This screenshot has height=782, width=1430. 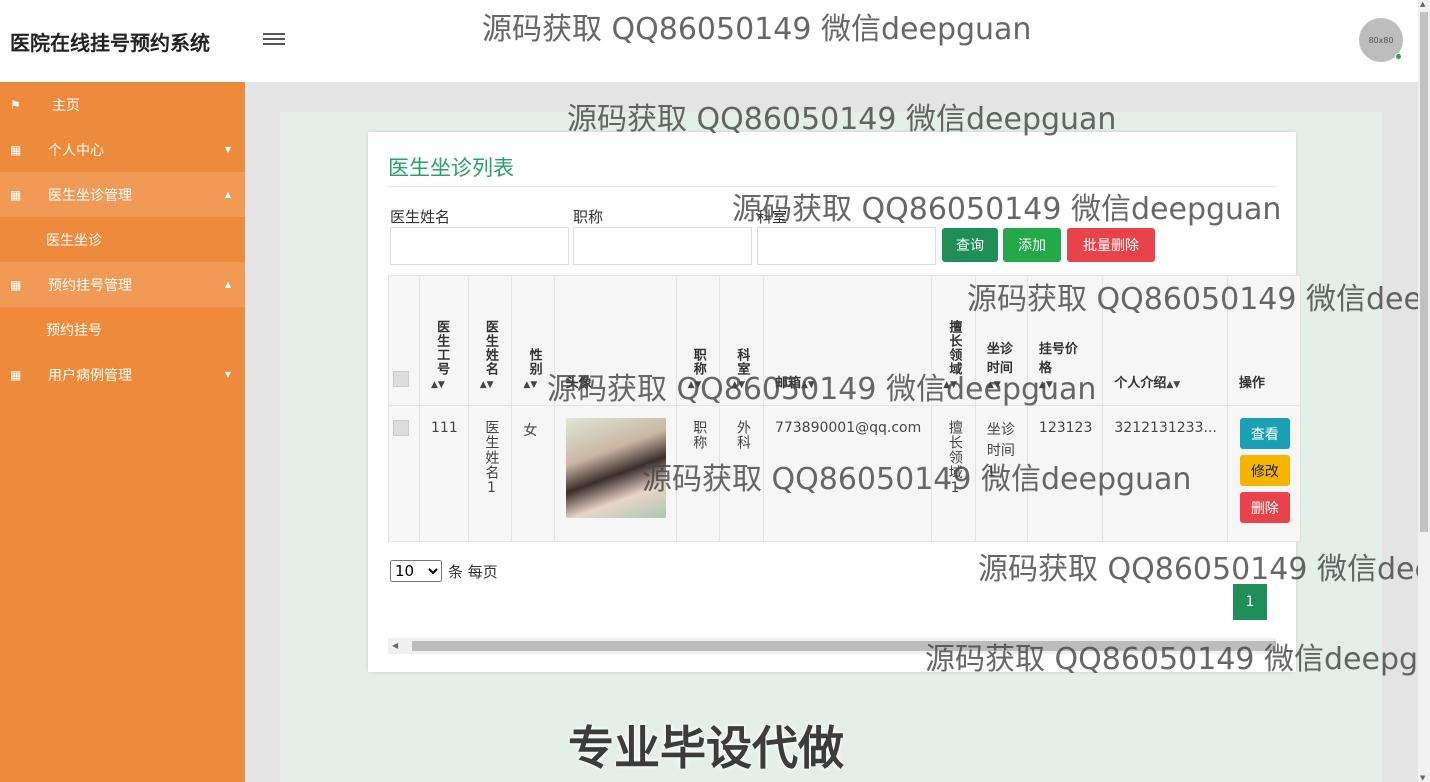 What do you see at coordinates (90, 195) in the screenshot?
I see `sidebar-item-label: 医生坐诊管理` at bounding box center [90, 195].